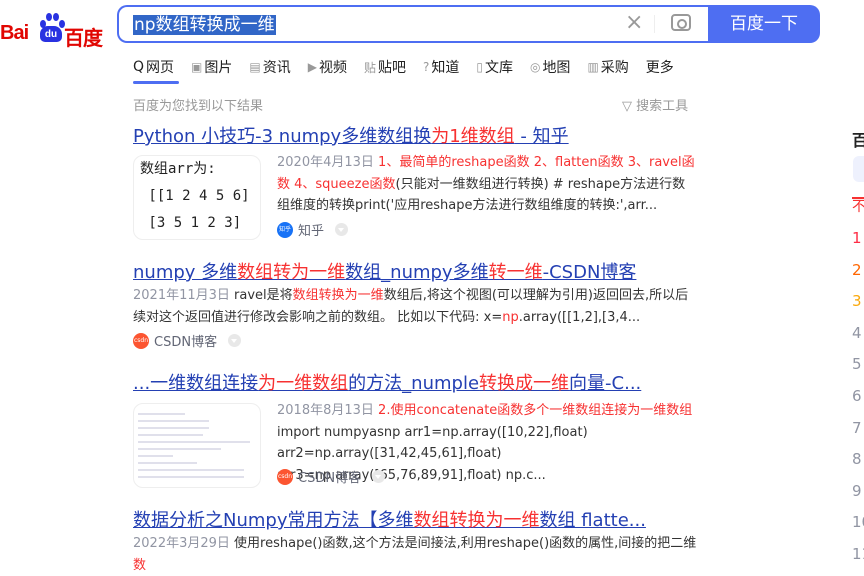 The width and height of the screenshot is (864, 576). I want to click on highlight-text: 为1维数组, so click(473, 136).